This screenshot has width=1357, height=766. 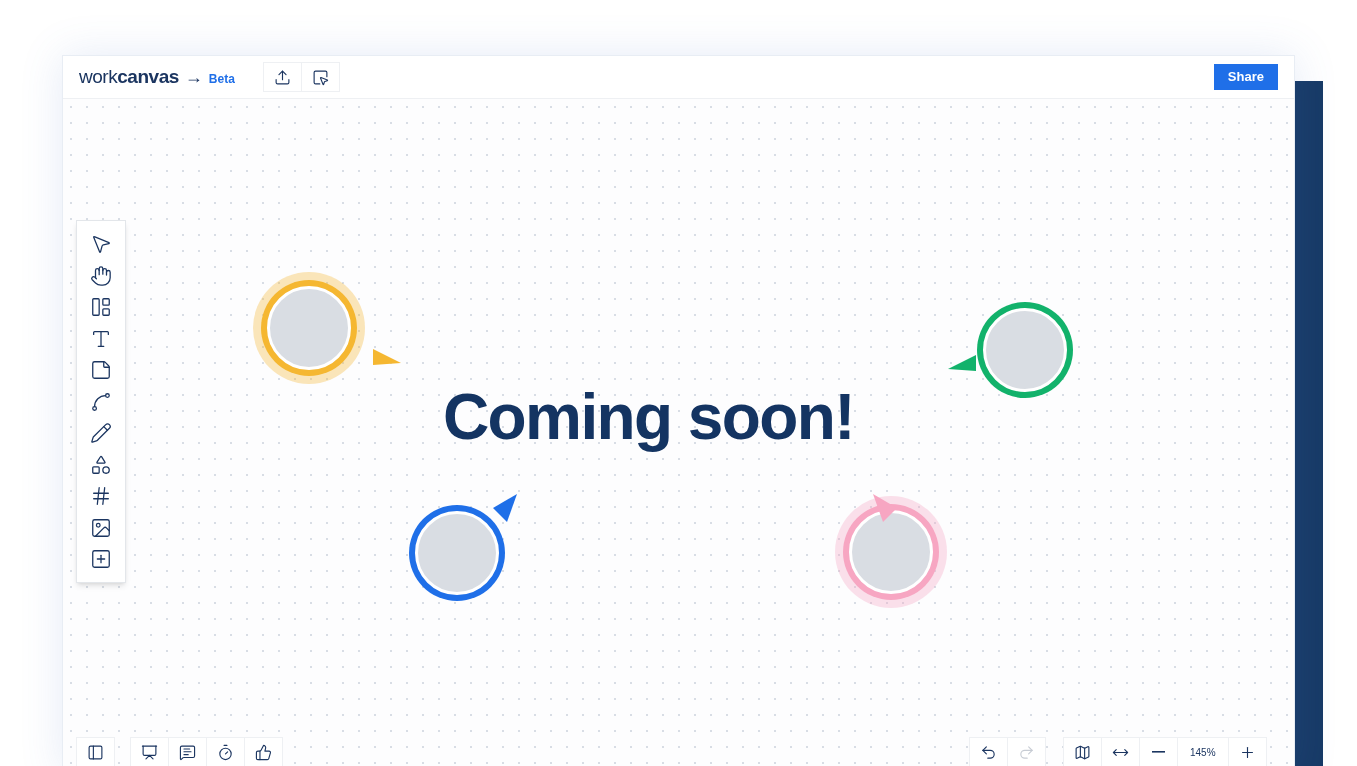 I want to click on select-arrow-icon, so click(x=101, y=244).